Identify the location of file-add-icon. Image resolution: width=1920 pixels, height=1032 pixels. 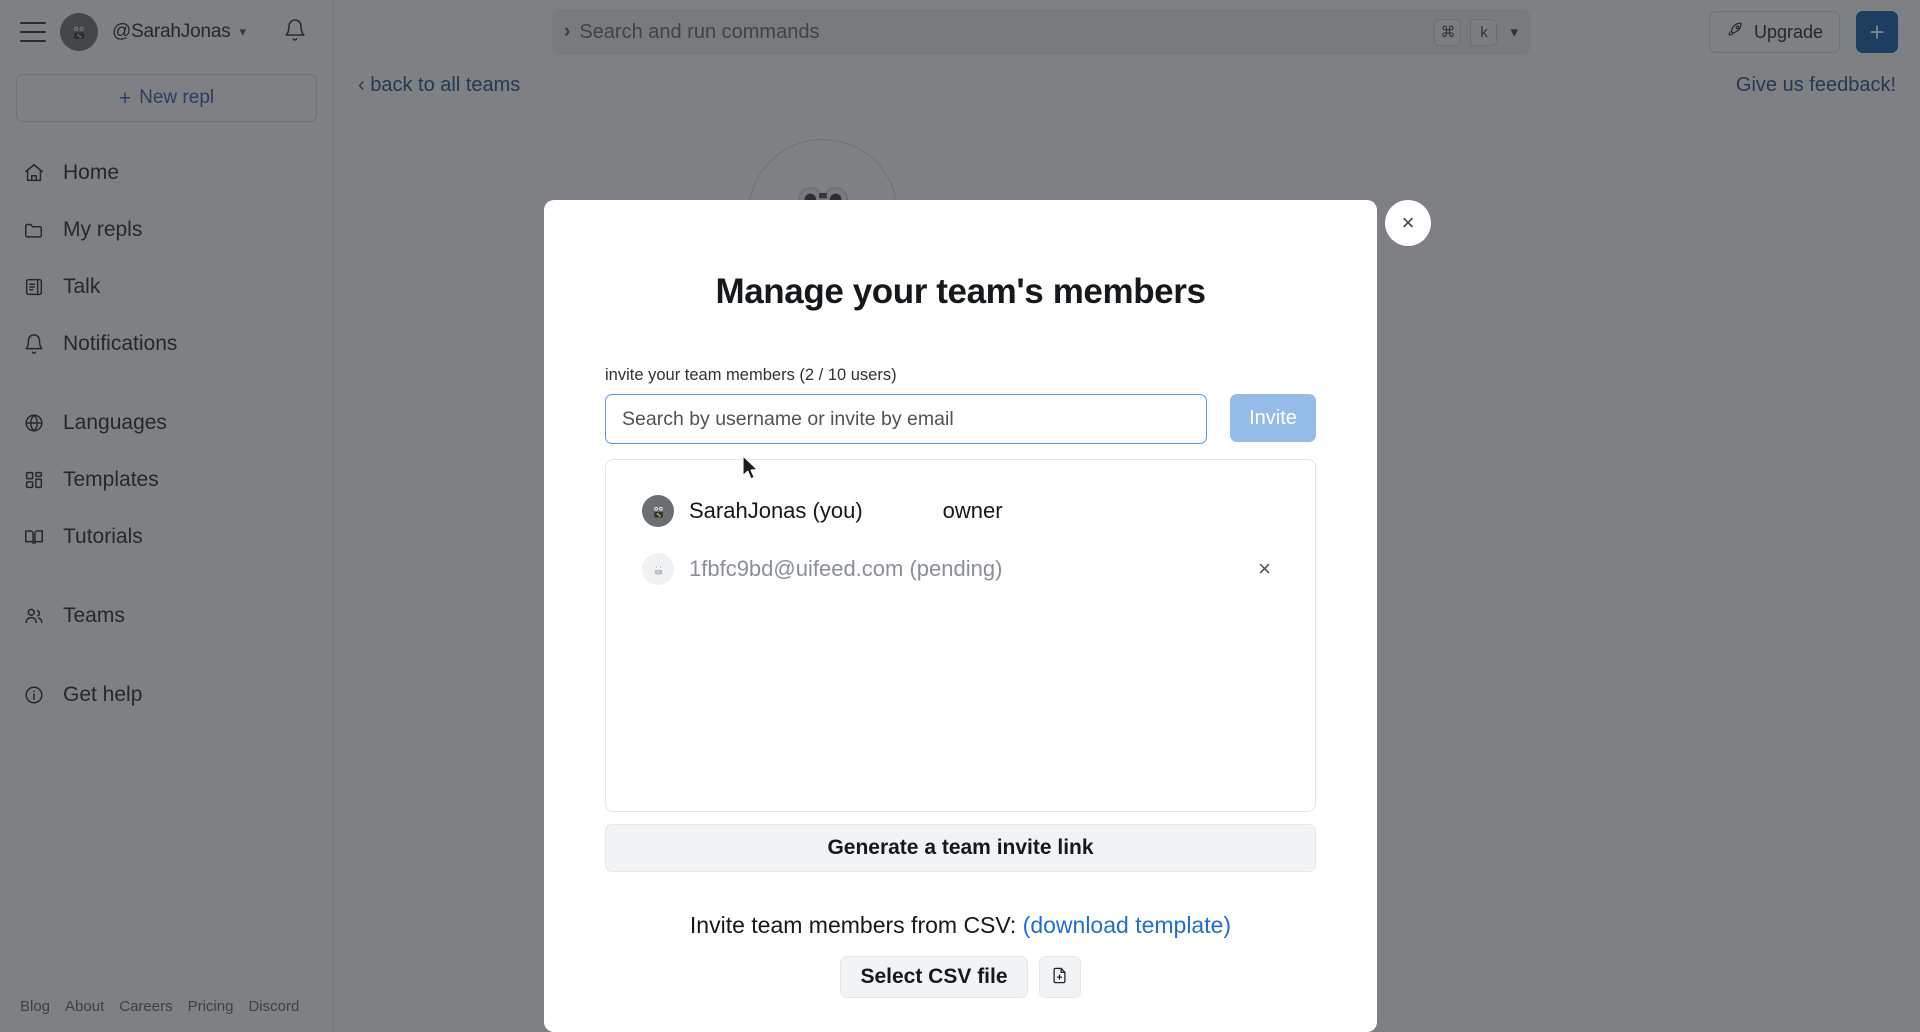
(1059, 977).